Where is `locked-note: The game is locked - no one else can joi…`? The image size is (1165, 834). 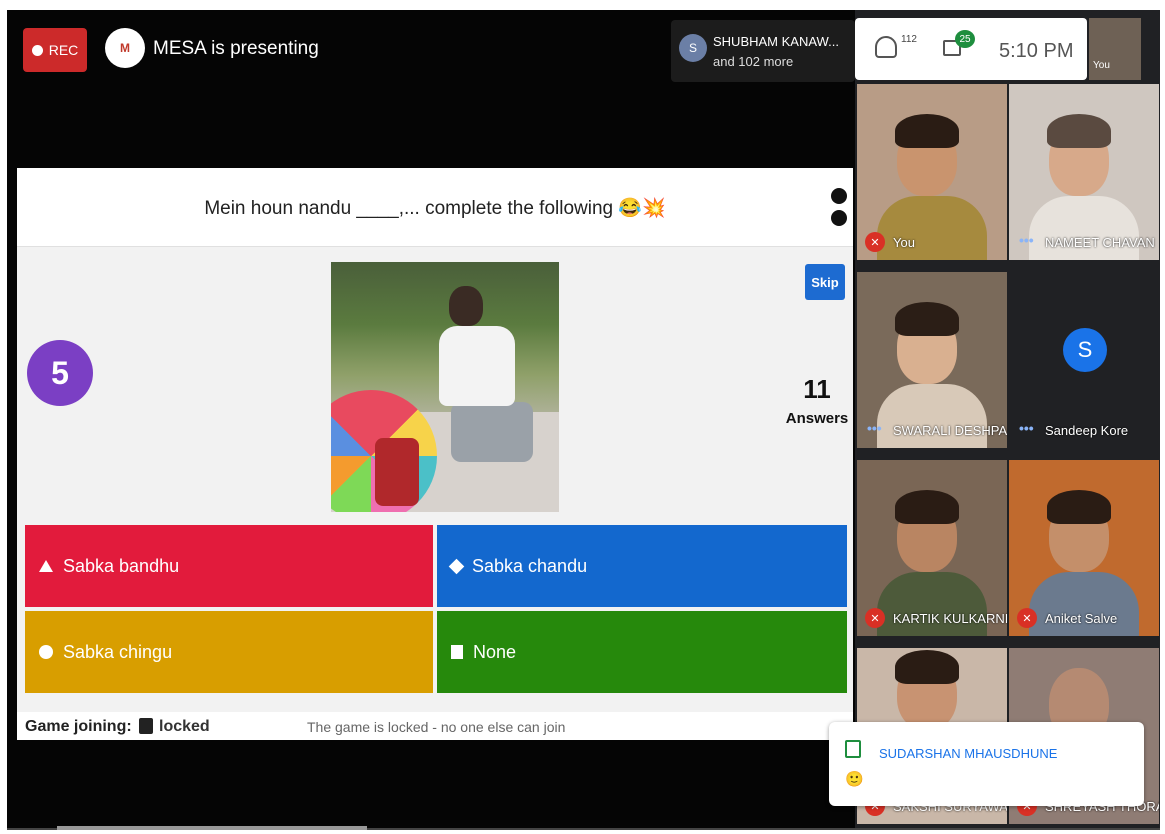
locked-note: The game is locked - no one else can joi… is located at coordinates (436, 727).